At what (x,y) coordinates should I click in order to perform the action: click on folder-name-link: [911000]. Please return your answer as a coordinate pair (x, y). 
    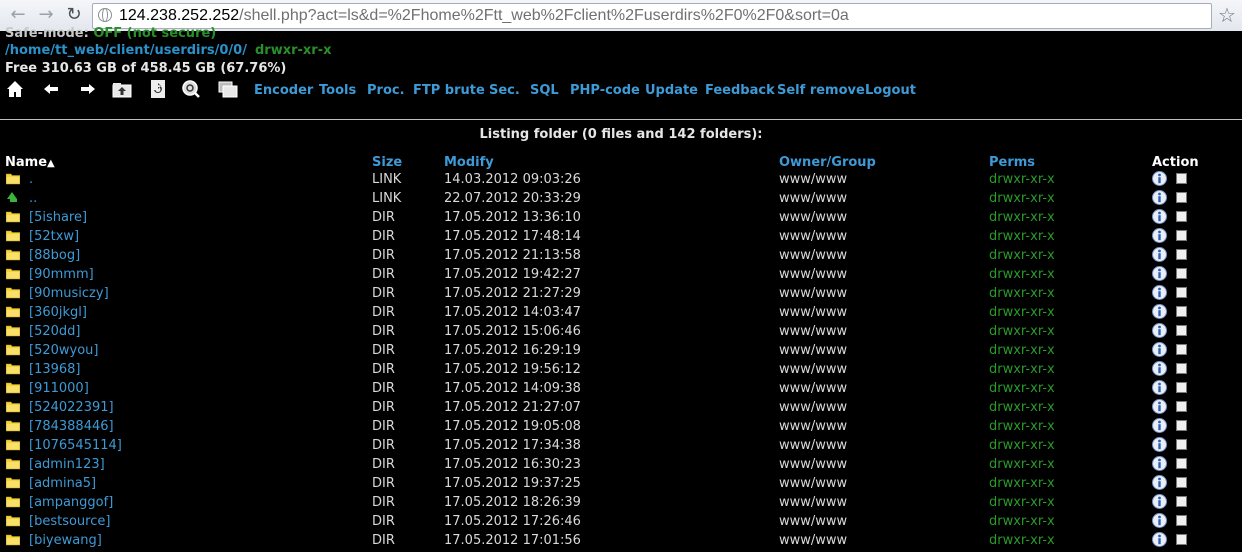
    Looking at the image, I should click on (59, 388).